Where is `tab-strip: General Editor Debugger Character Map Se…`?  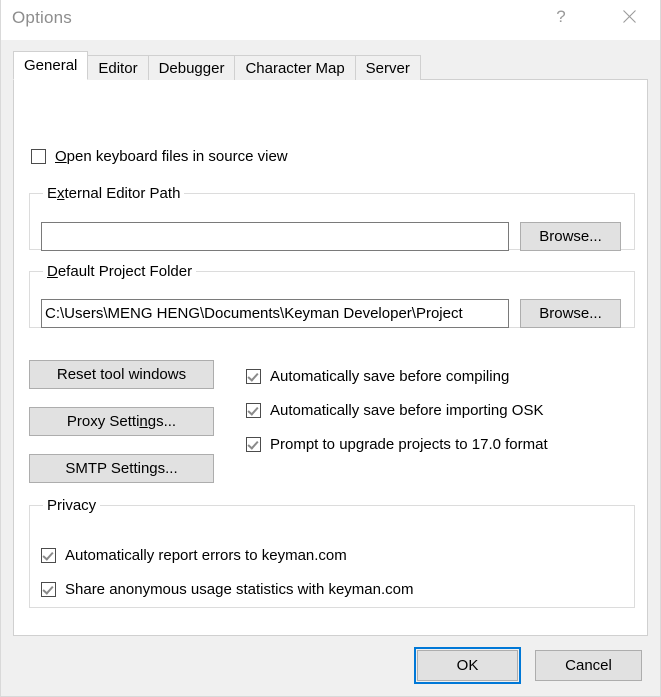
tab-strip: General Editor Debugger Character Map Se… is located at coordinates (217, 65).